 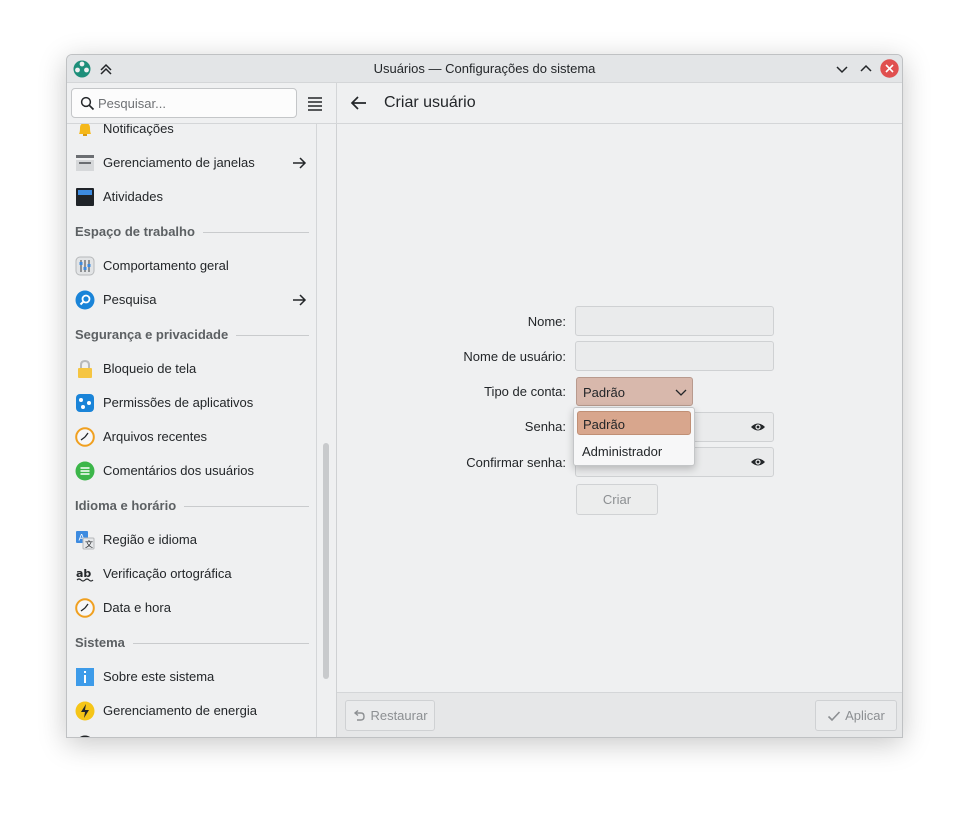 I want to click on svg-text: 文, so click(x=89, y=544).